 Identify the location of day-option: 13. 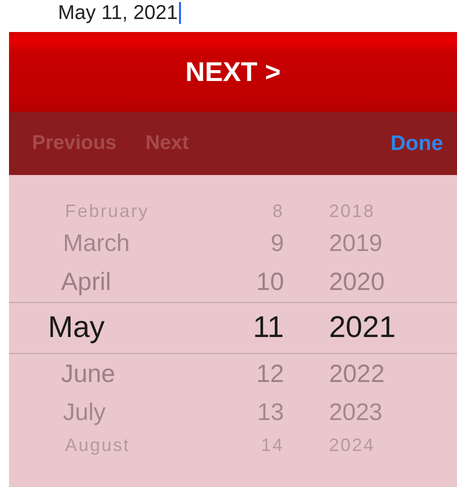
(231, 412).